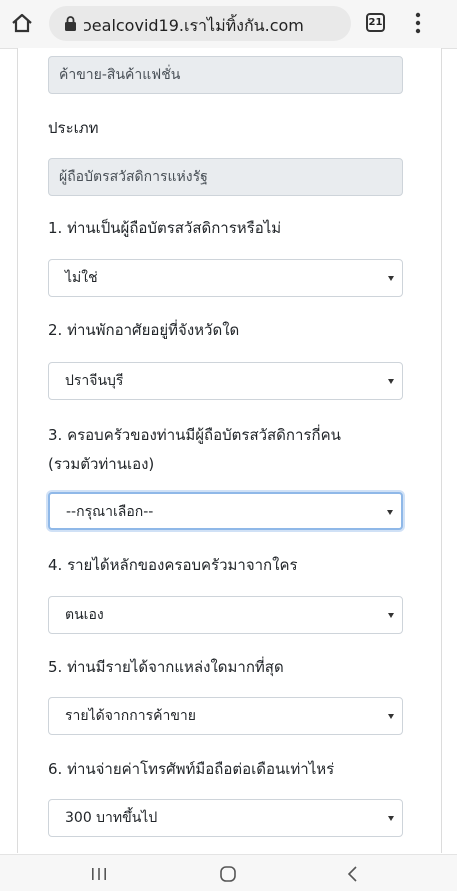 This screenshot has width=457, height=891. Describe the element at coordinates (352, 874) in the screenshot. I see `back-icon` at that location.